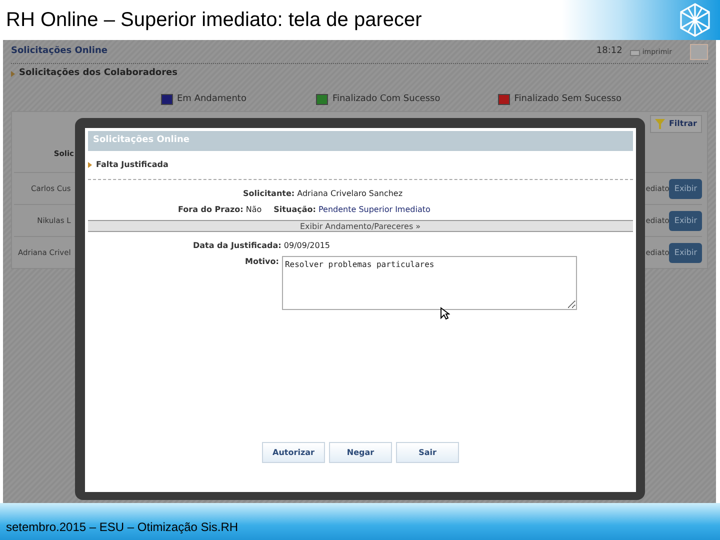 This screenshot has height=540, width=720. Describe the element at coordinates (213, 20) in the screenshot. I see `slide-title: RH Online – Superior imediato: tela de parecer` at that location.